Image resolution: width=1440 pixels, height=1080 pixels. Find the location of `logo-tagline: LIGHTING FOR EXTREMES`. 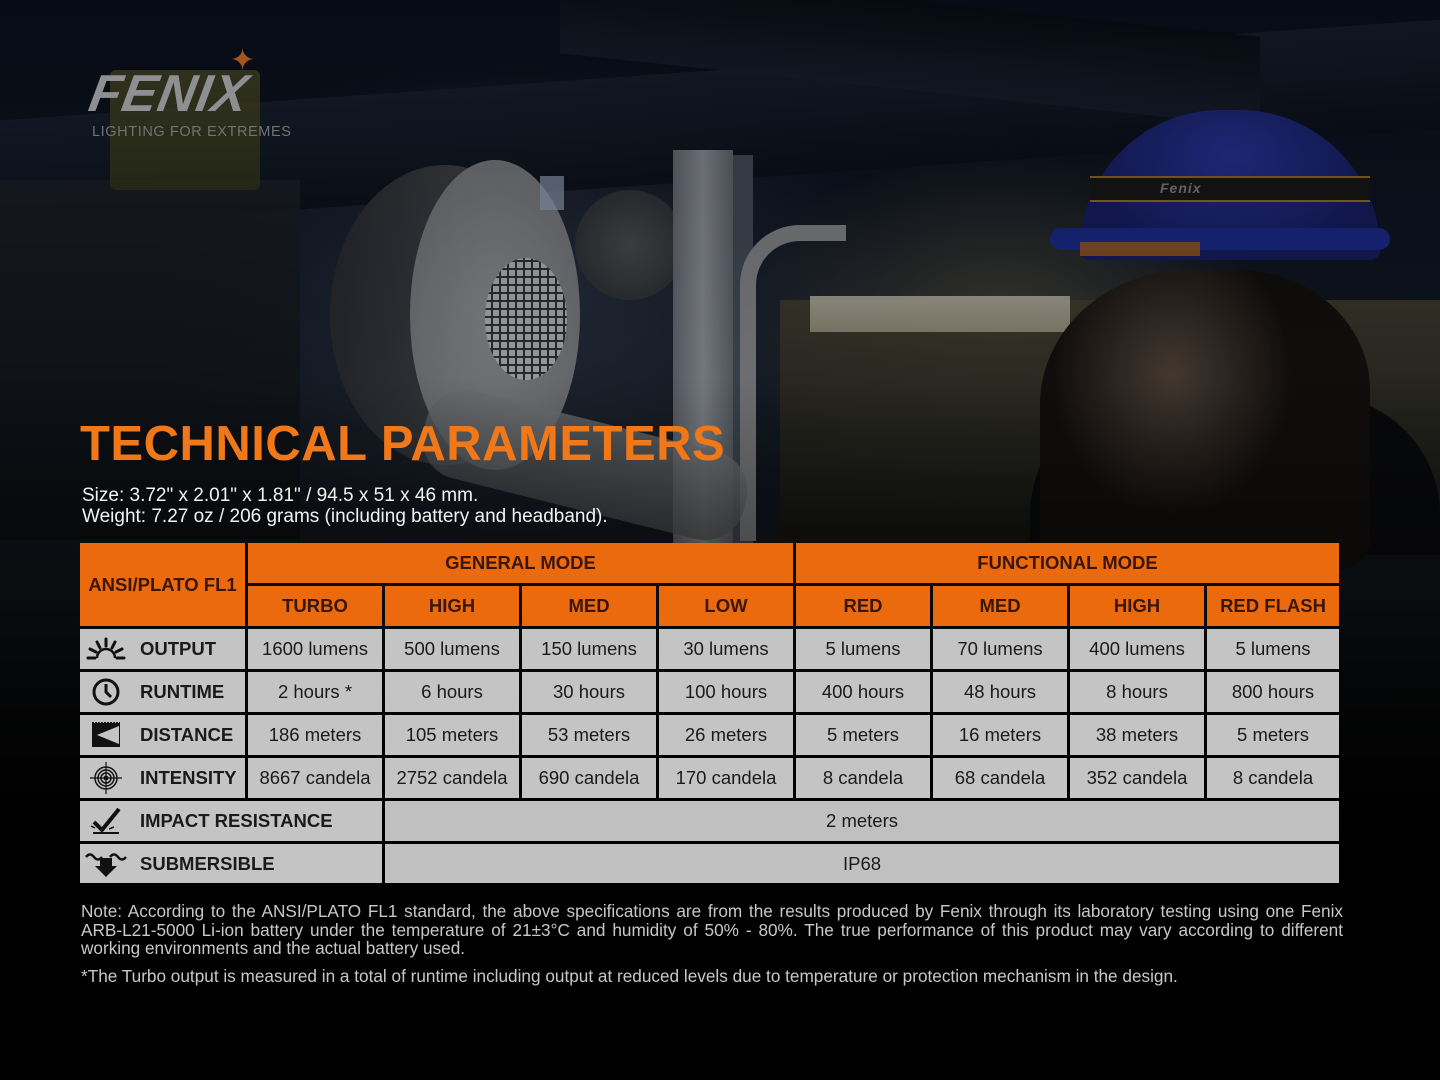

logo-tagline: LIGHTING FOR EXTREMES is located at coordinates (192, 132).